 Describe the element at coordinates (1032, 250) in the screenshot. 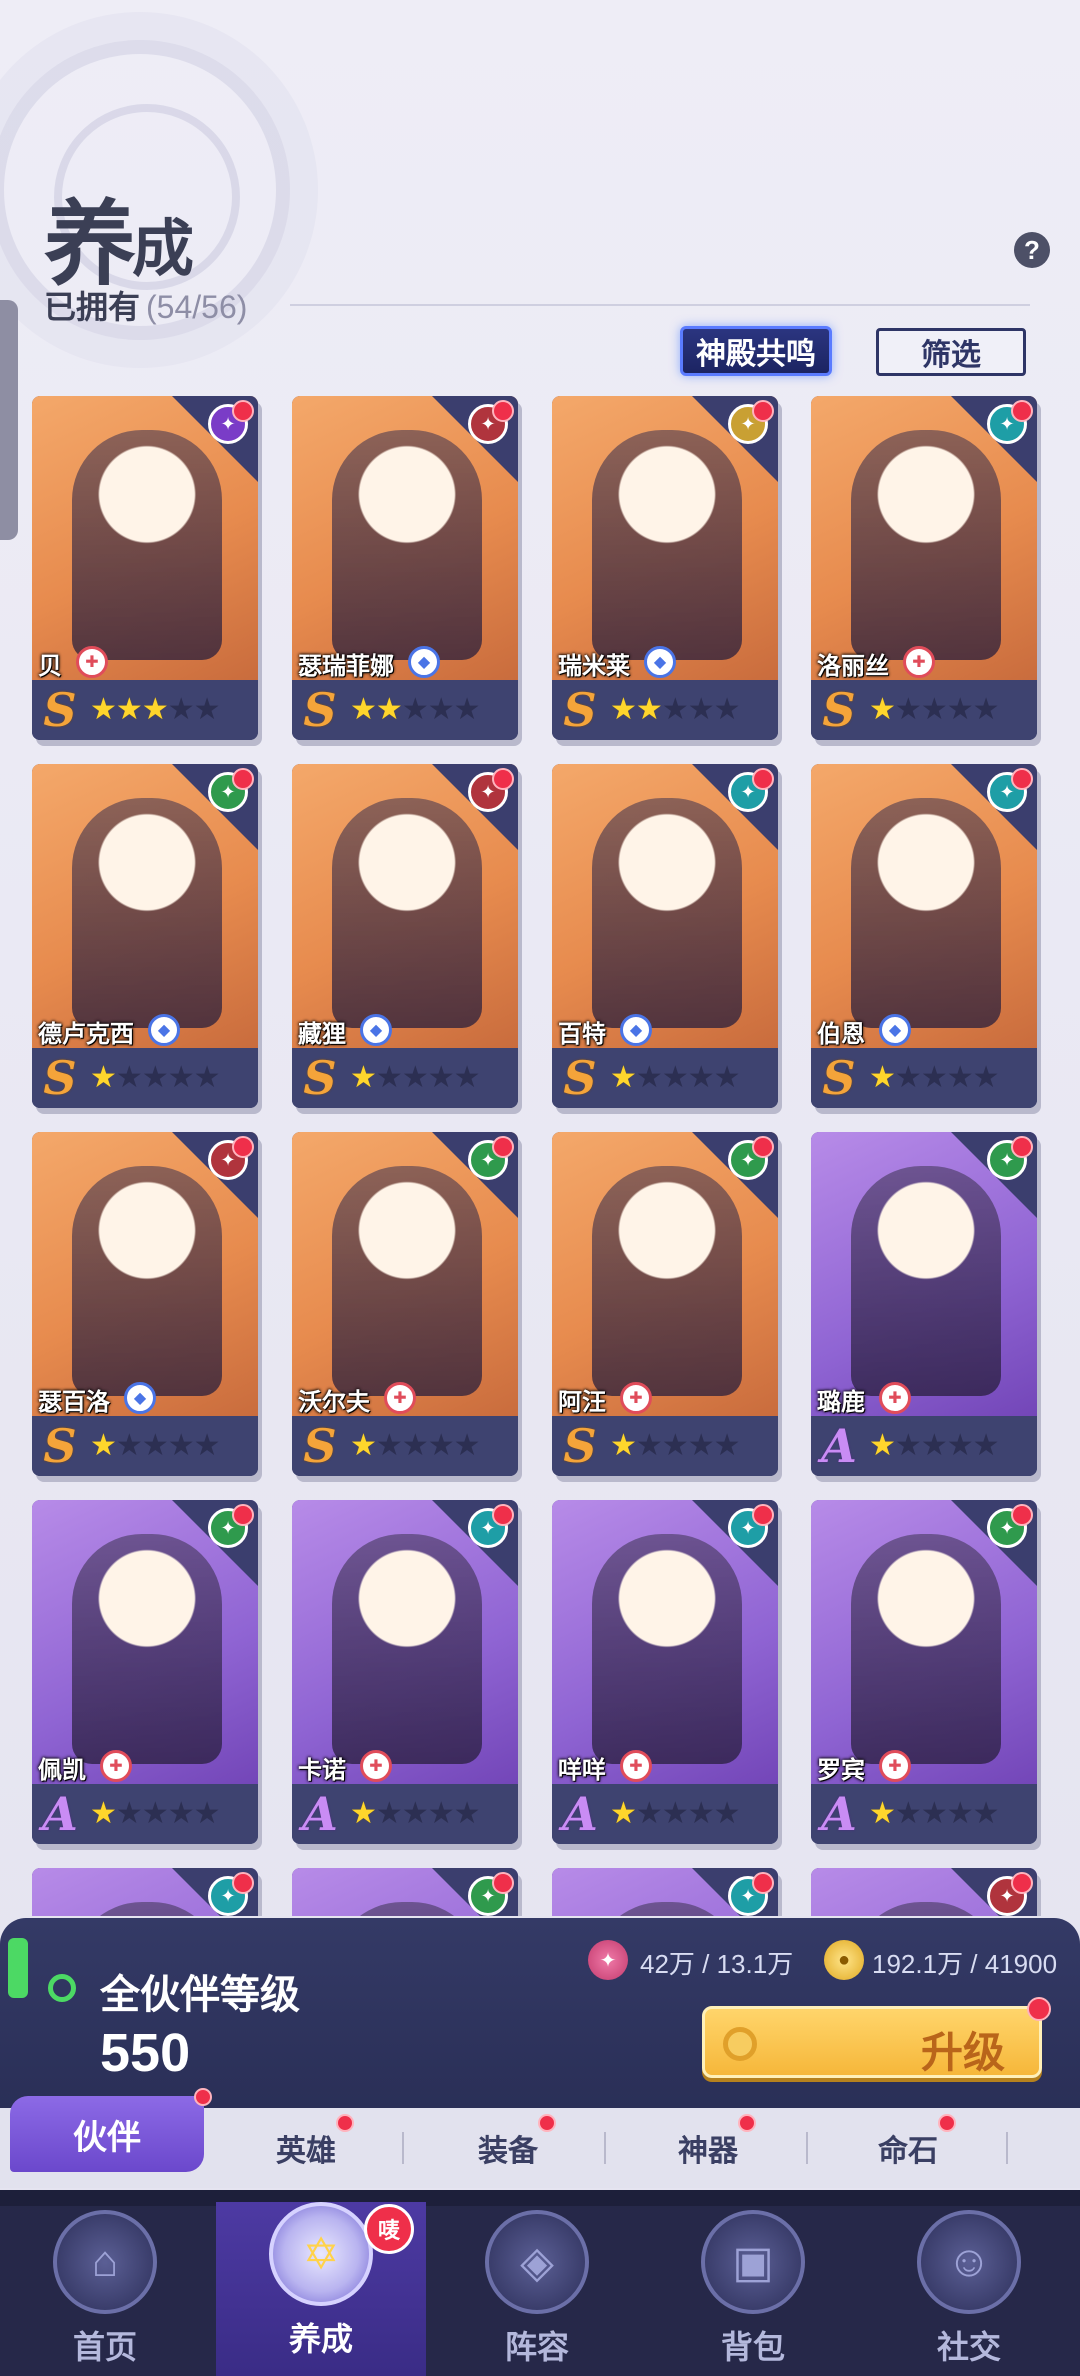

I see `question-icon: ?` at that location.